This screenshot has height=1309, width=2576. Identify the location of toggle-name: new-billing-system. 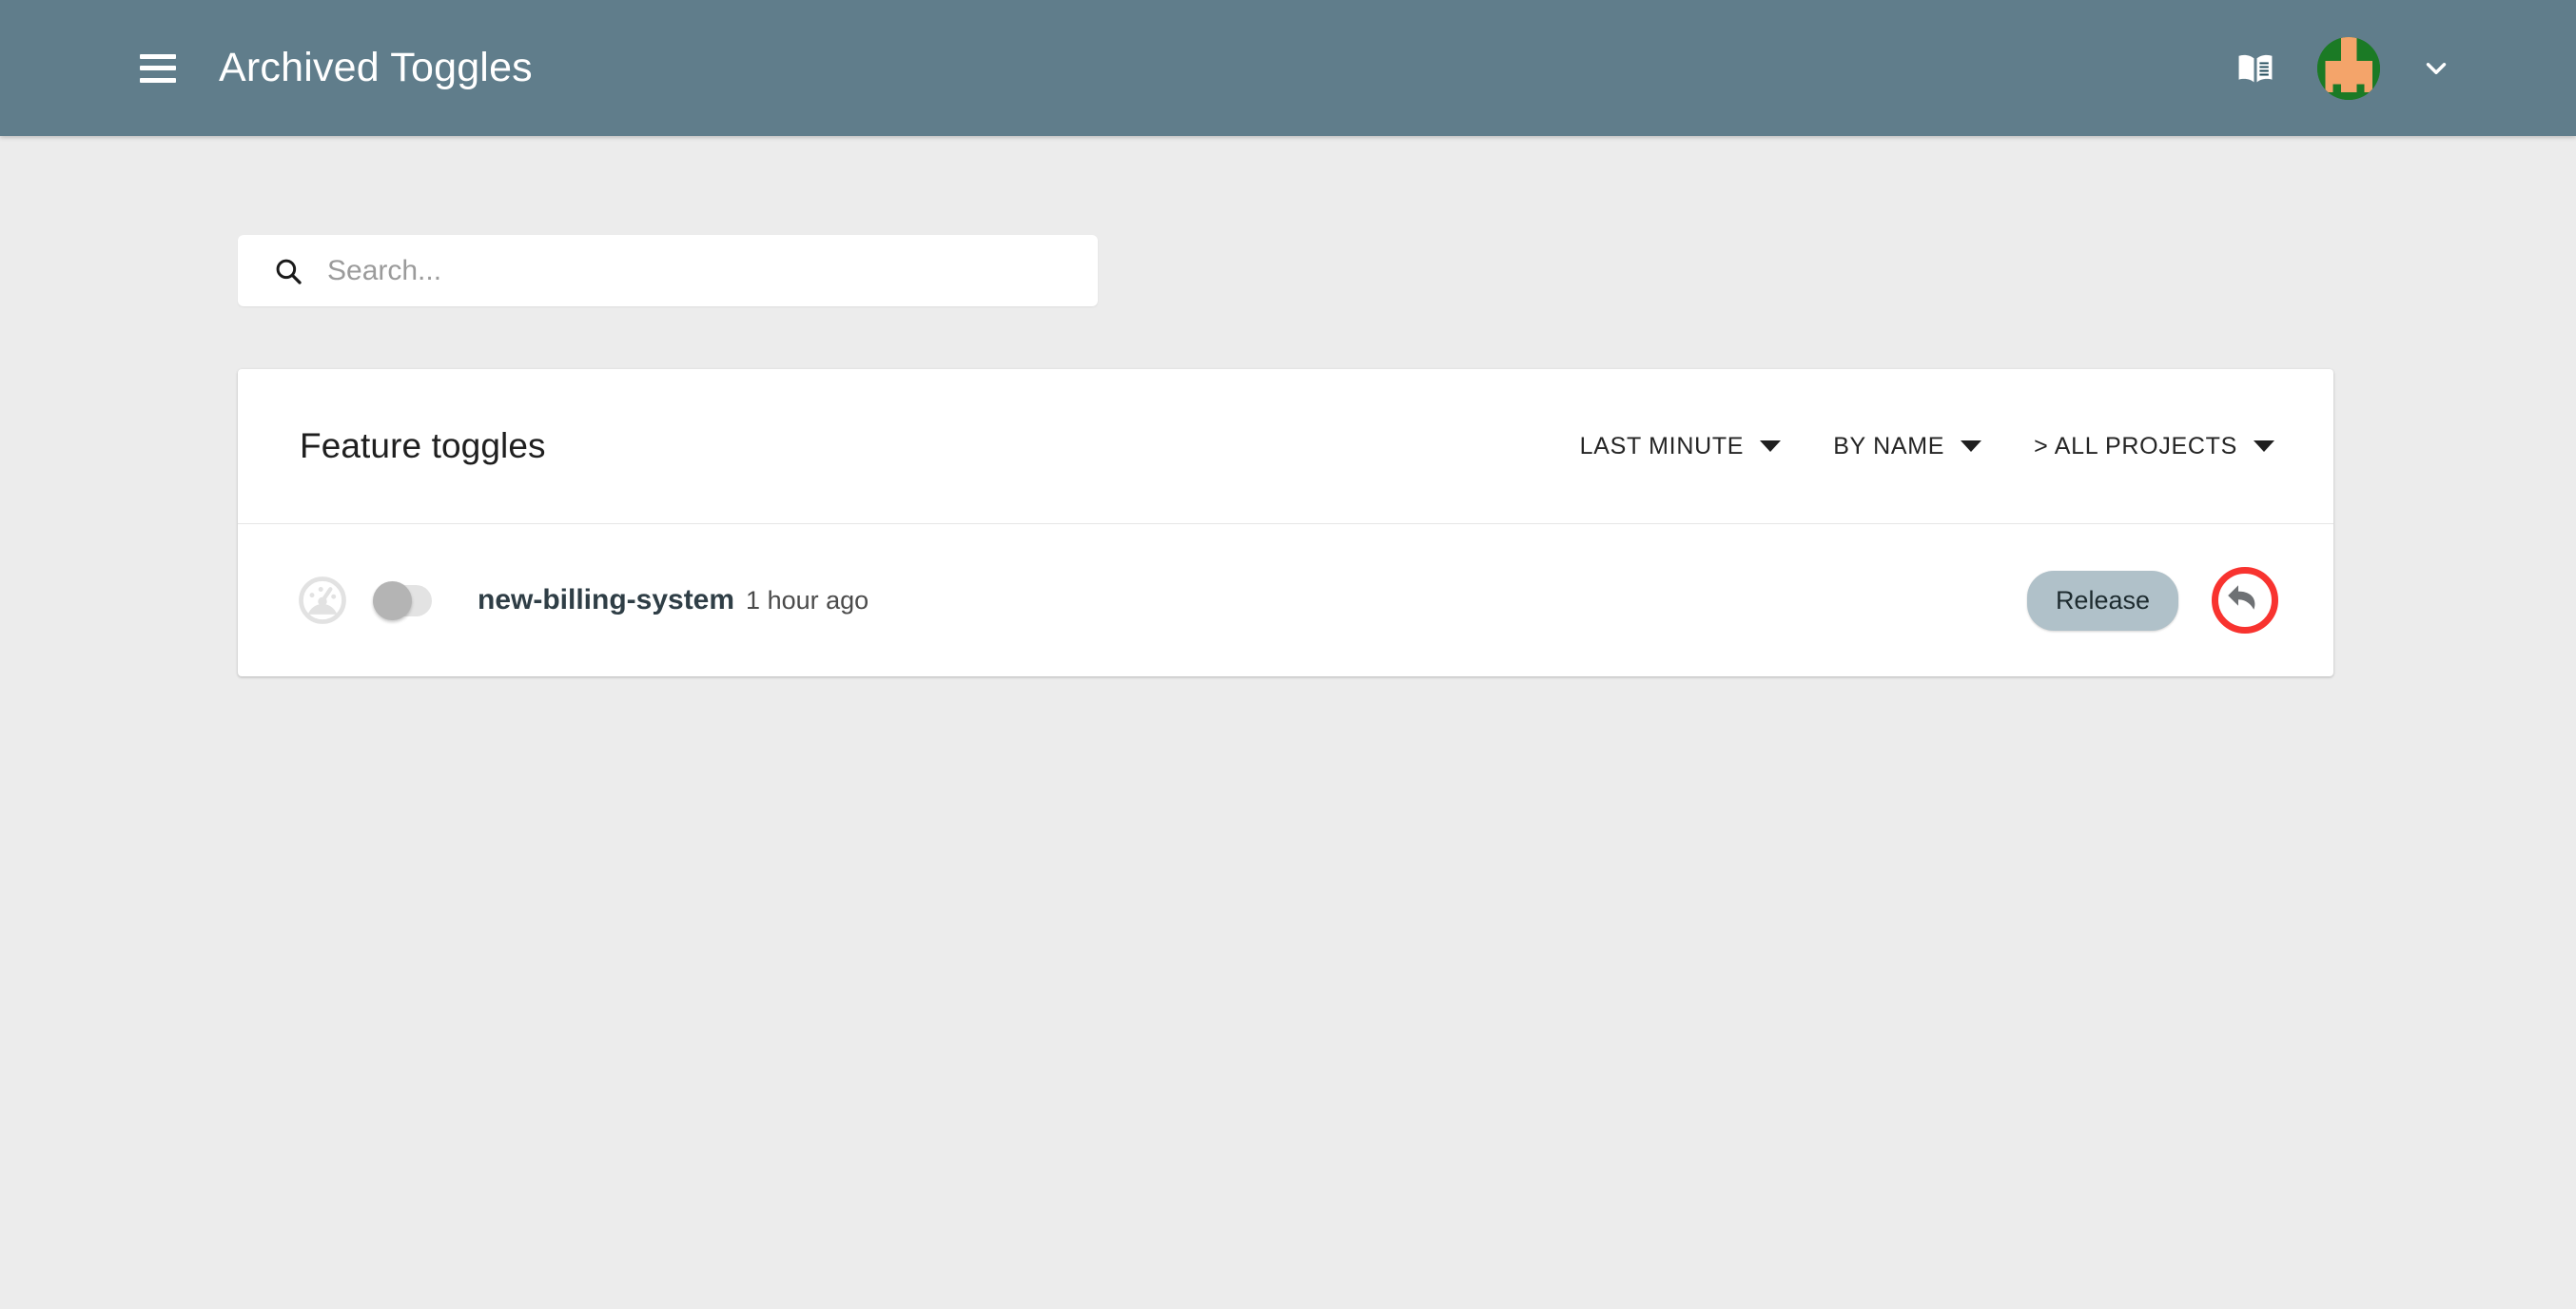
(606, 600).